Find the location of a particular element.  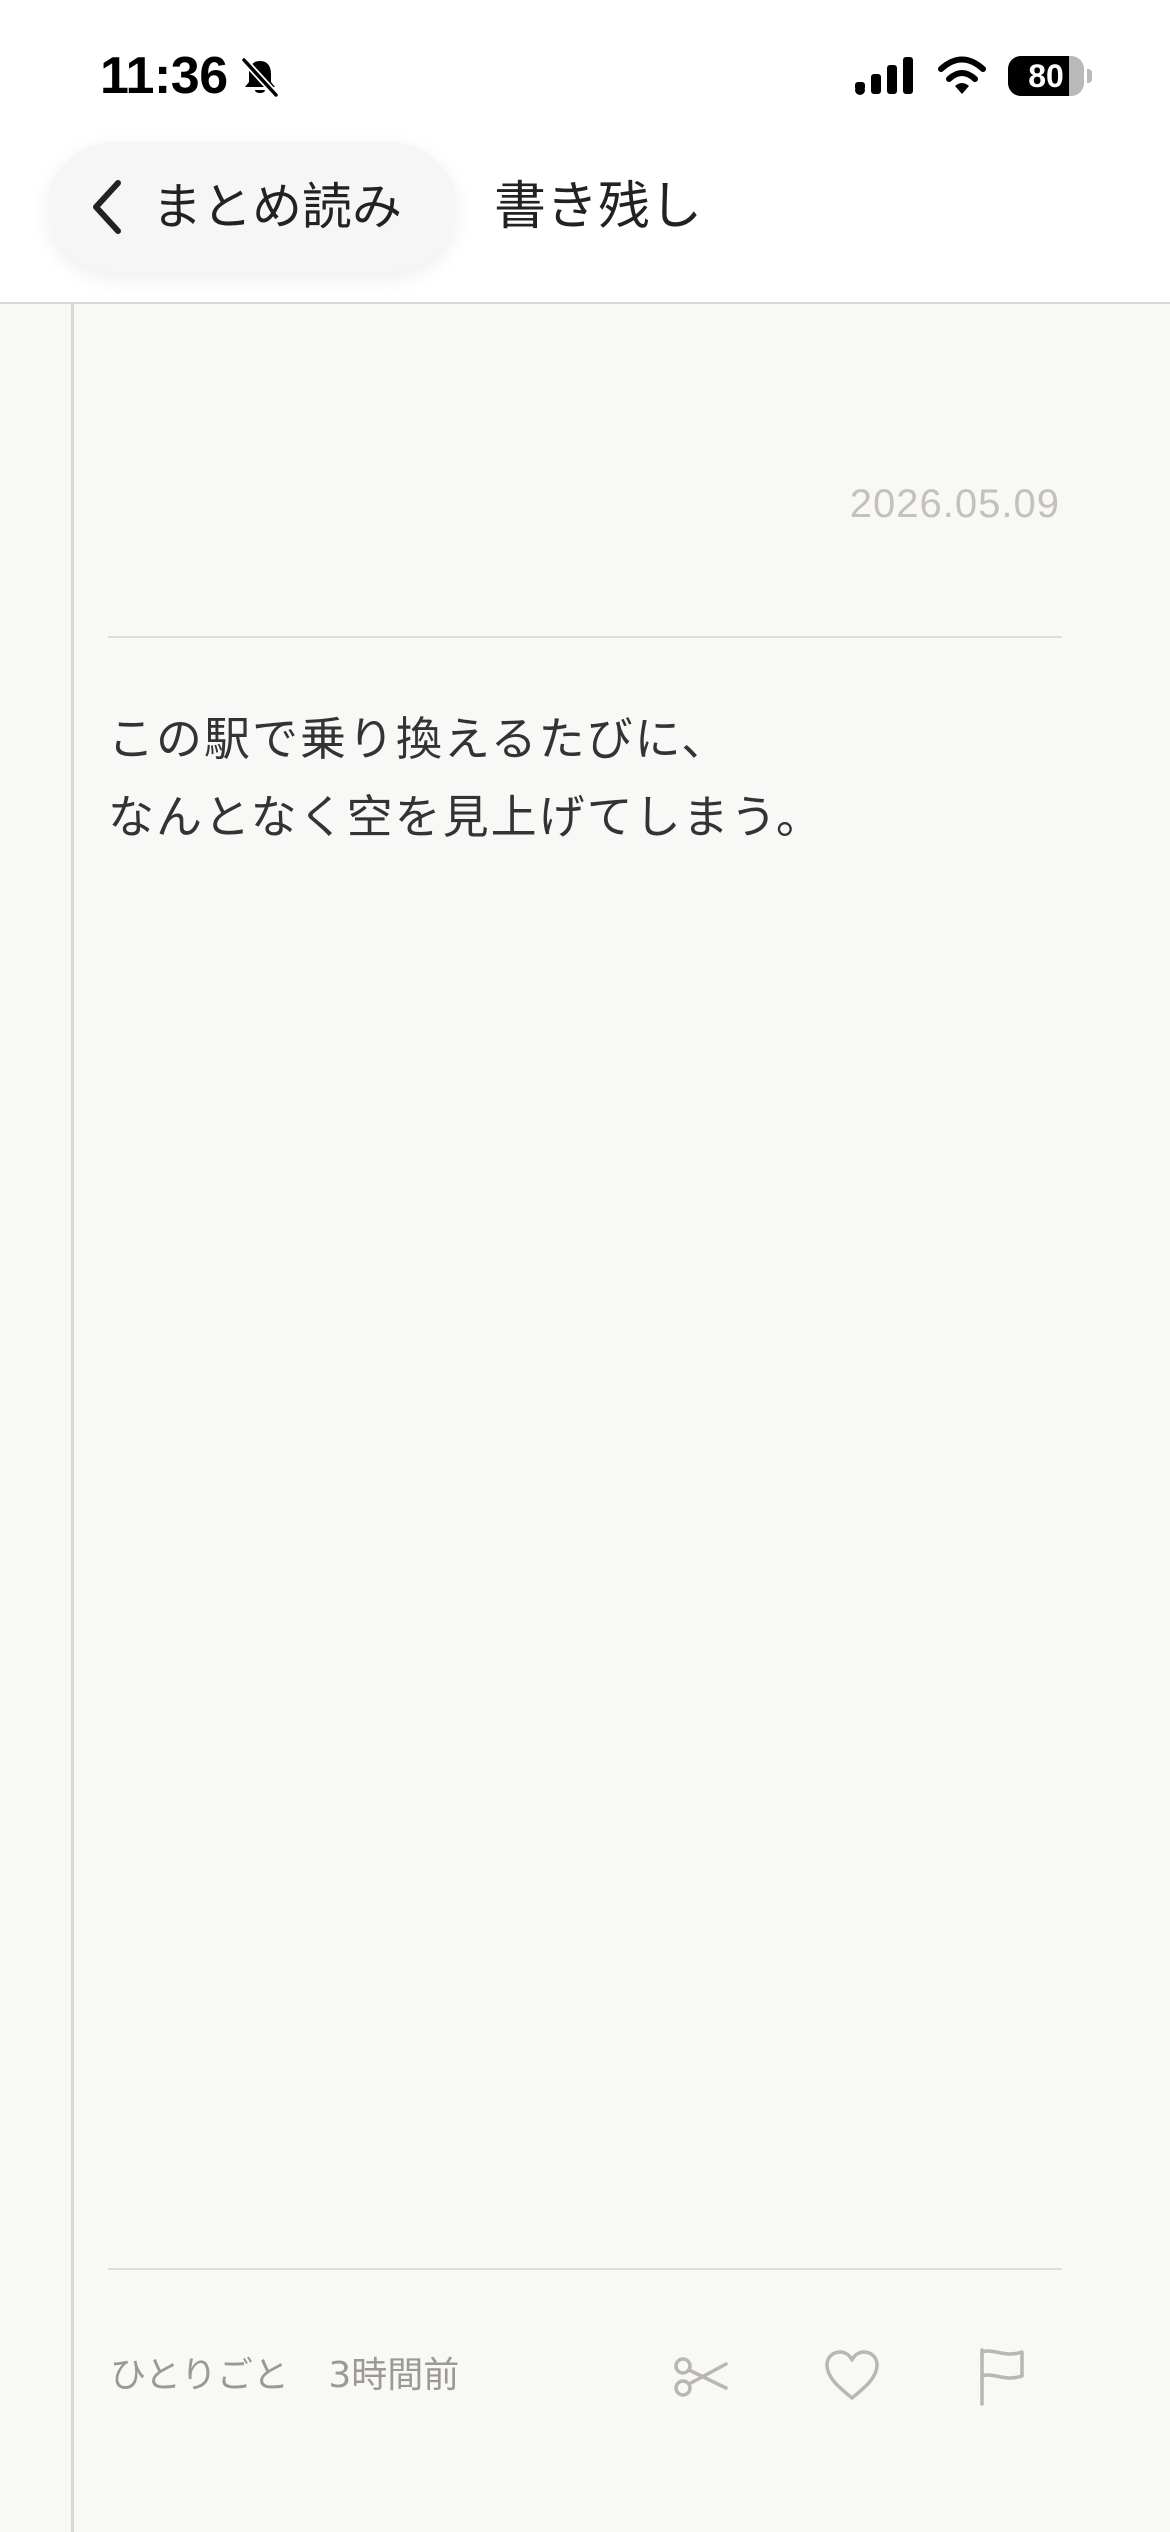

margin-rule is located at coordinates (72, 1418).